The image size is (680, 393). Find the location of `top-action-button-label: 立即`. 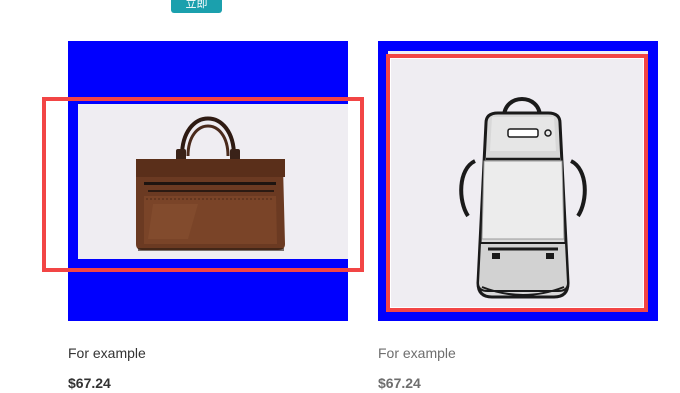

top-action-button-label: 立即 is located at coordinates (196, 5).